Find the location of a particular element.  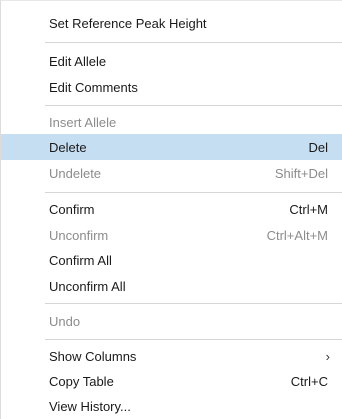

menu-item-undelete: Undelete Shift+Del is located at coordinates (171, 173).